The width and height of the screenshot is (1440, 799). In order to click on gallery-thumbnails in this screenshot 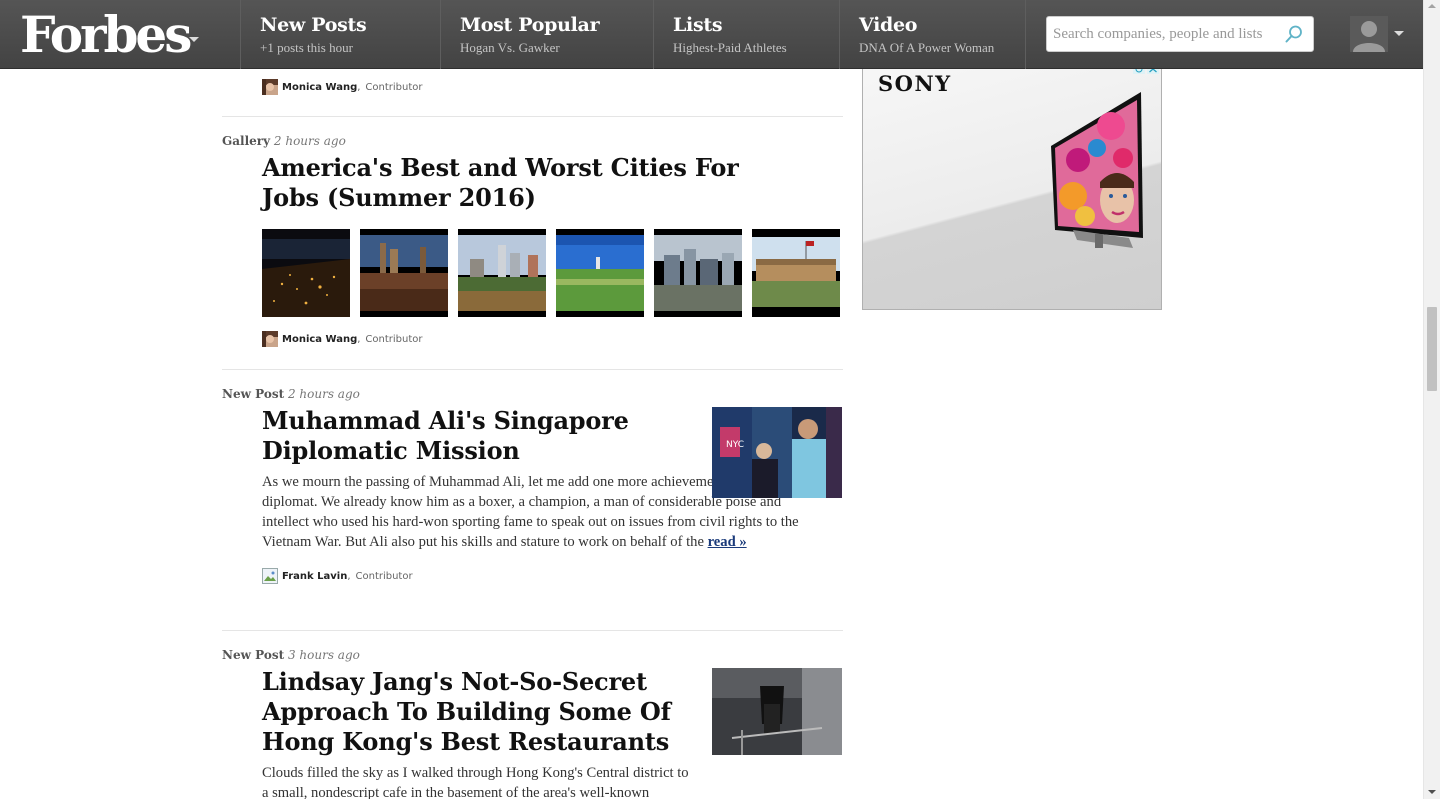, I will do `click(552, 273)`.